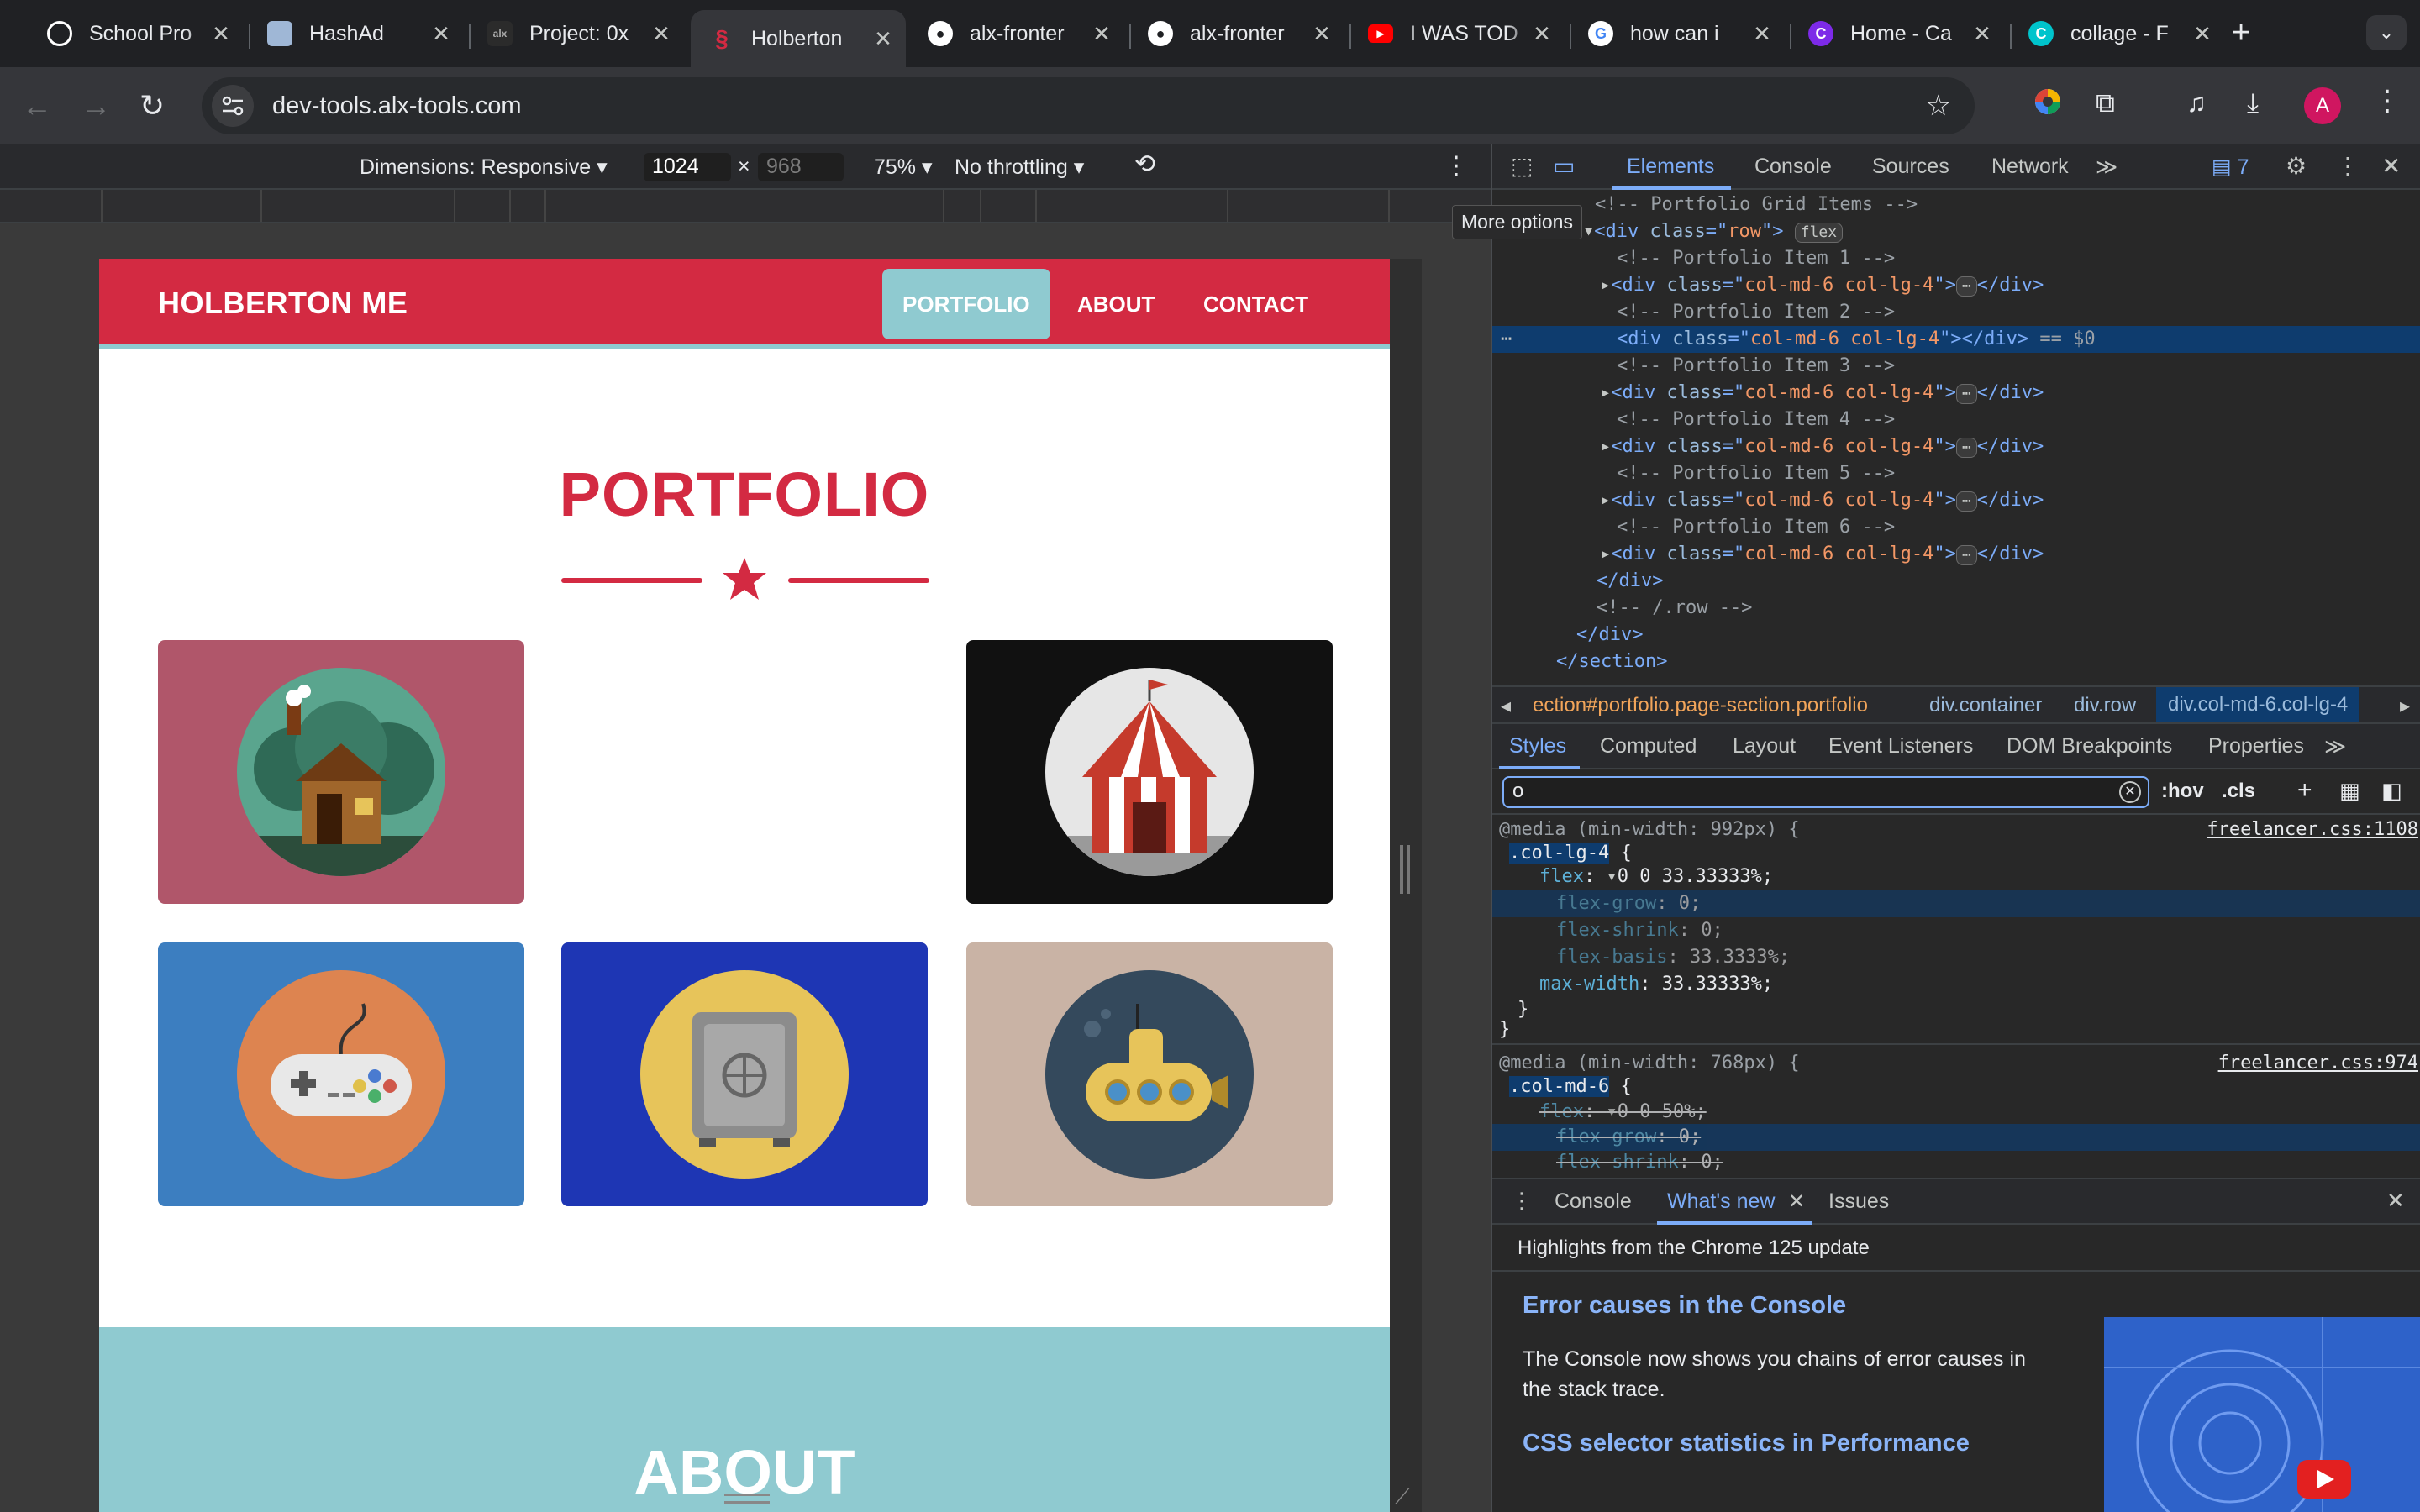  What do you see at coordinates (1859, 1201) in the screenshot?
I see `drawer-tab-issues: Issues` at bounding box center [1859, 1201].